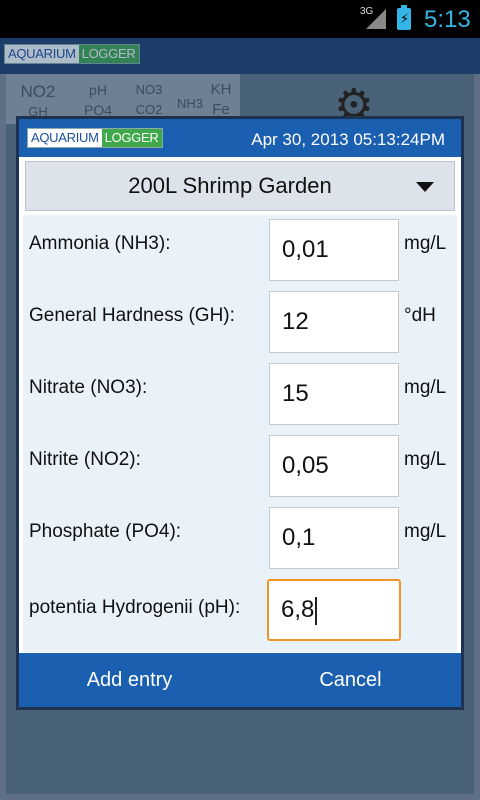 This screenshot has width=480, height=800. I want to click on signal-icon, so click(376, 19).